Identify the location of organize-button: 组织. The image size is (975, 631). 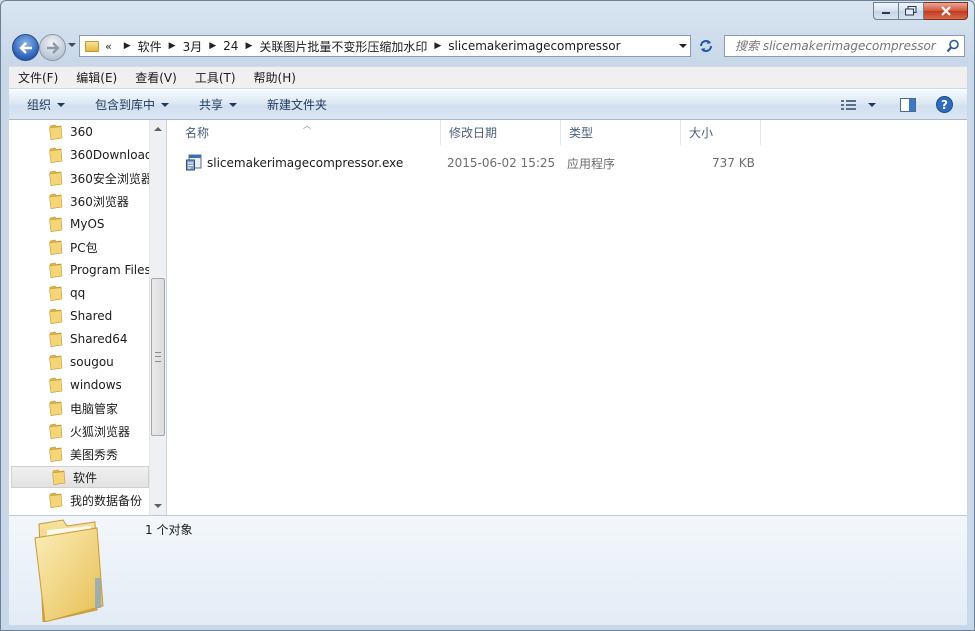
(46, 104).